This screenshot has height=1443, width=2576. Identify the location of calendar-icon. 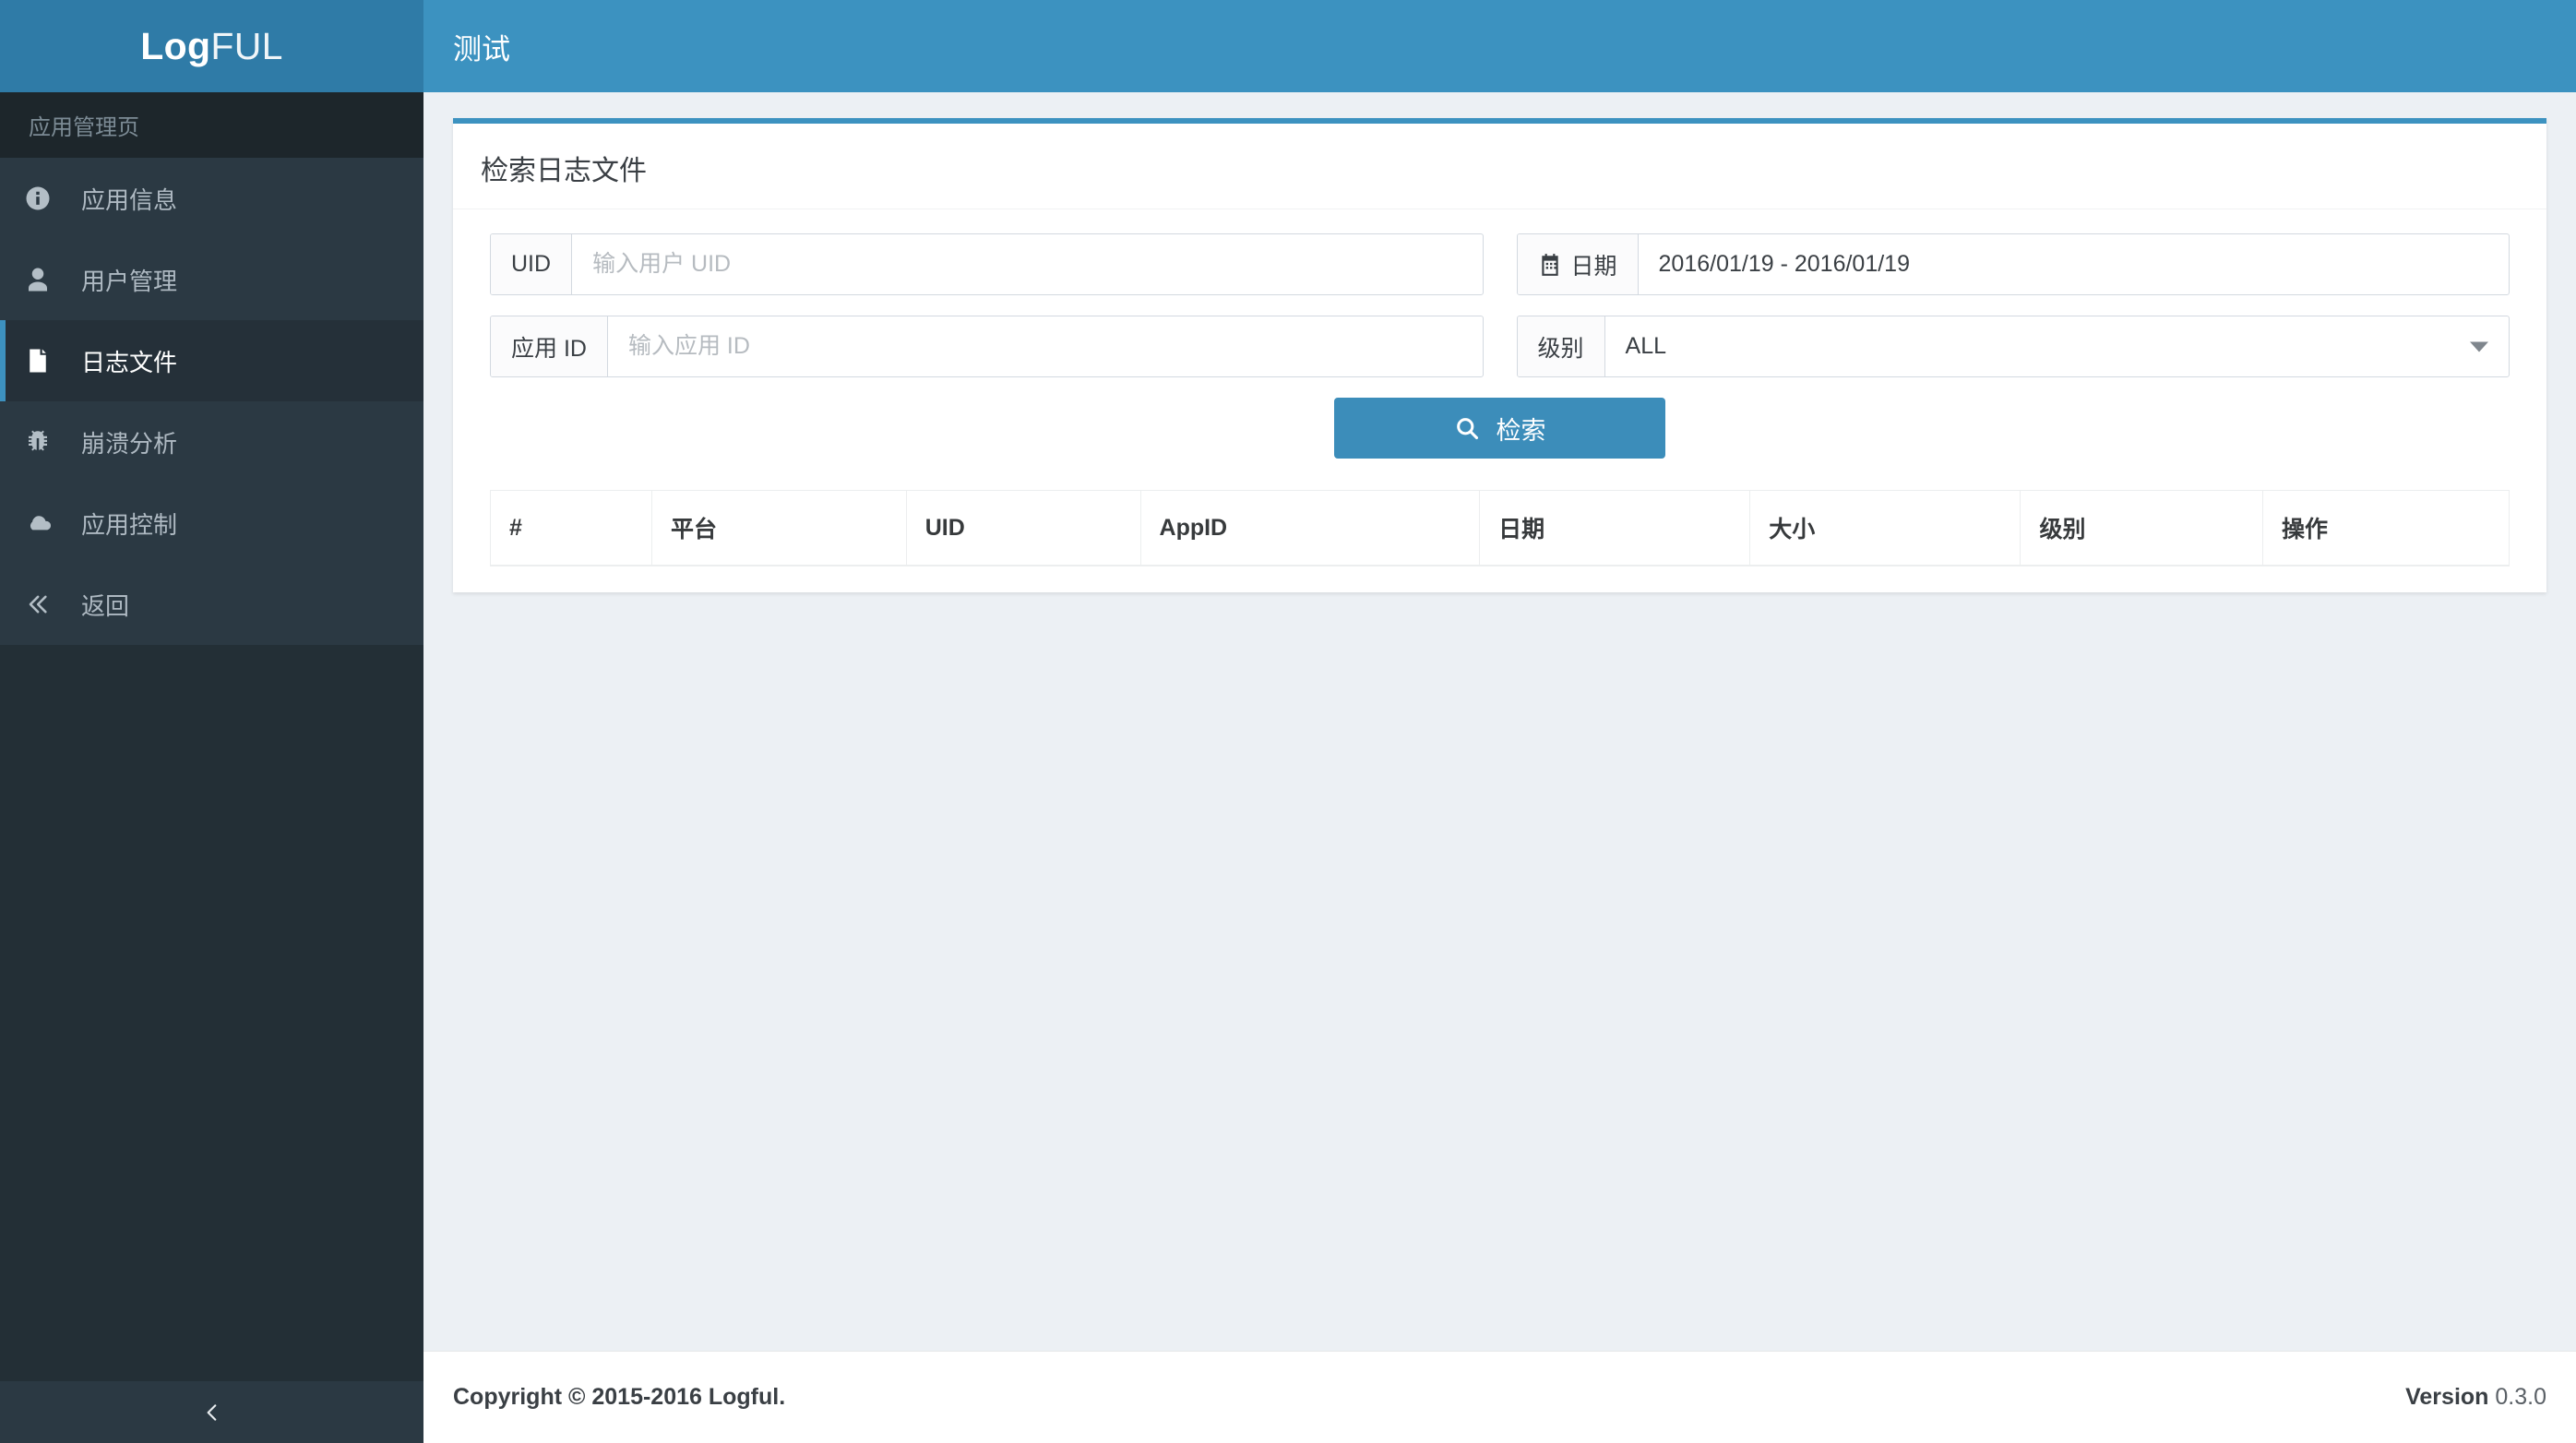
(1550, 265).